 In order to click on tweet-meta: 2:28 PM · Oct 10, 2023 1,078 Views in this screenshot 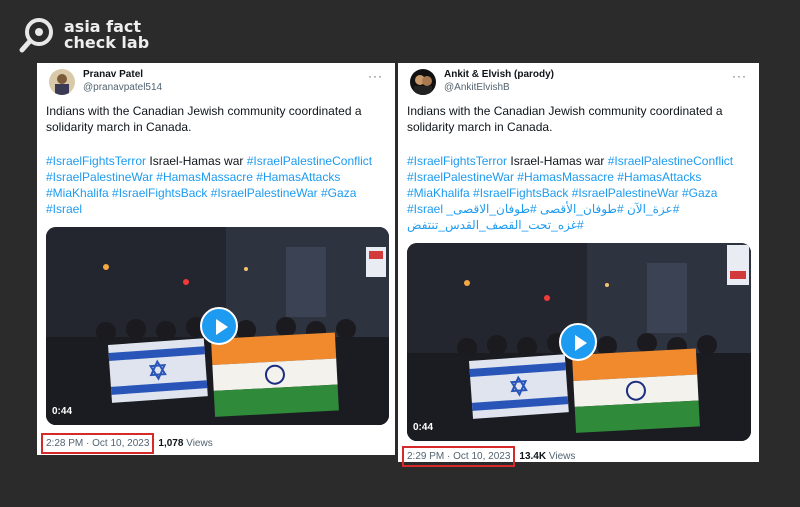, I will do `click(127, 443)`.